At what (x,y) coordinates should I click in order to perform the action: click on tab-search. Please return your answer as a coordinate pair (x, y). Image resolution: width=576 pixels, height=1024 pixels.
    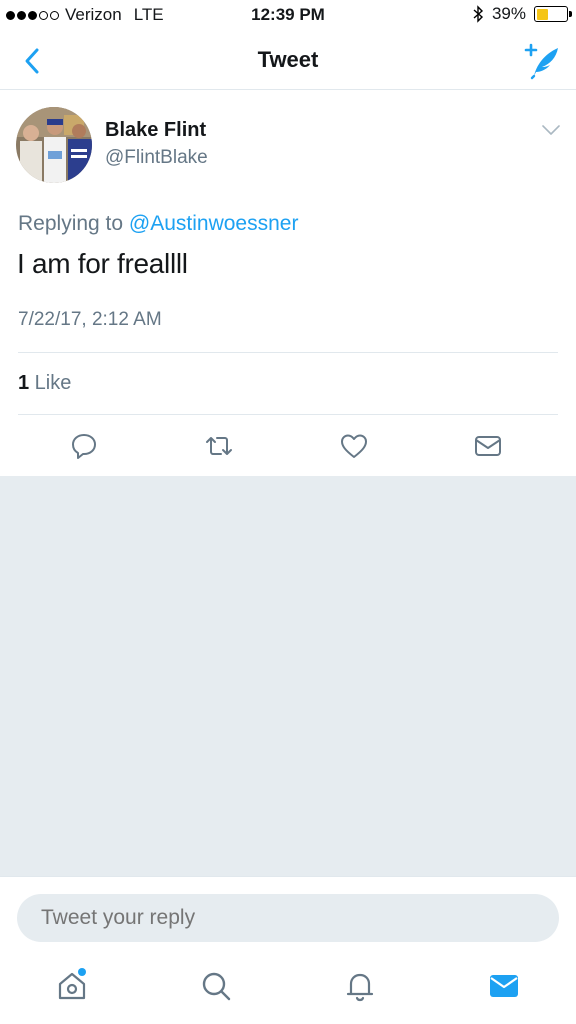
    Looking at the image, I should click on (216, 986).